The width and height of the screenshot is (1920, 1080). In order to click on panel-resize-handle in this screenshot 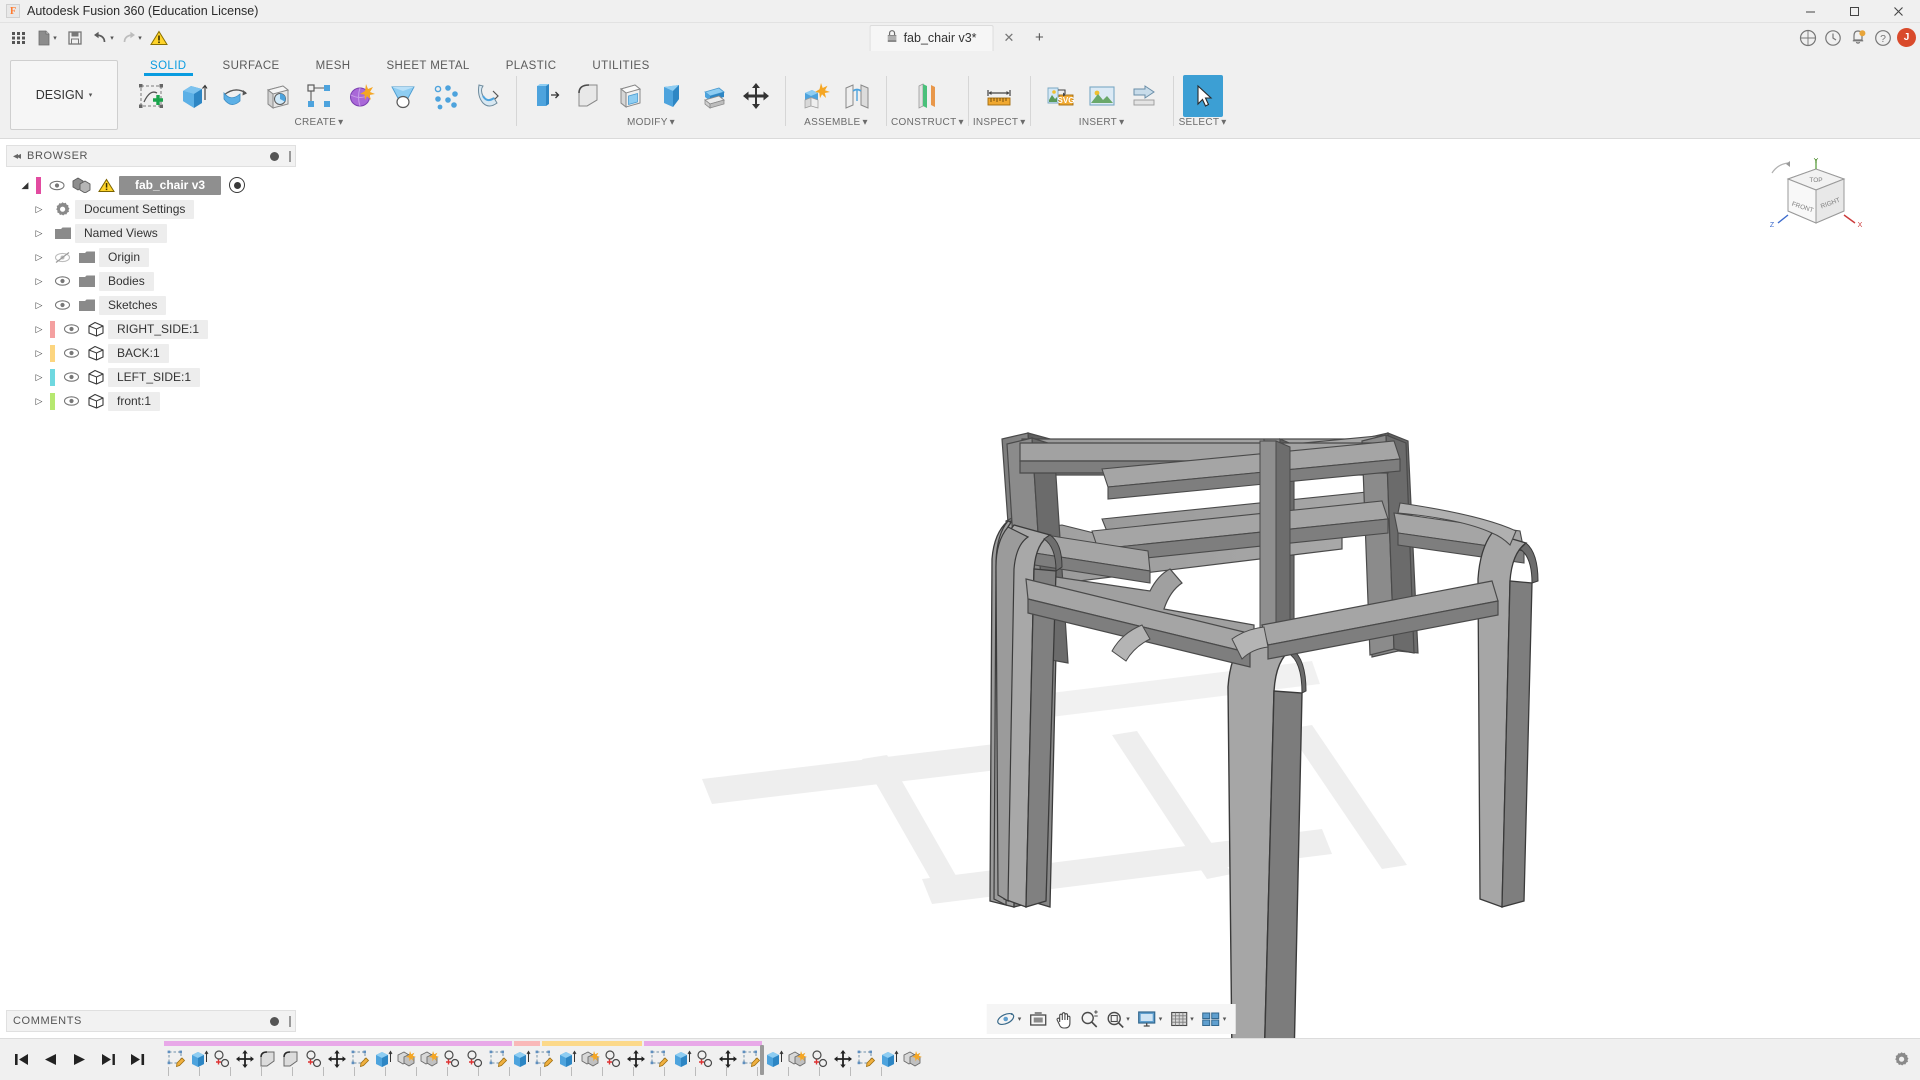, I will do `click(290, 156)`.